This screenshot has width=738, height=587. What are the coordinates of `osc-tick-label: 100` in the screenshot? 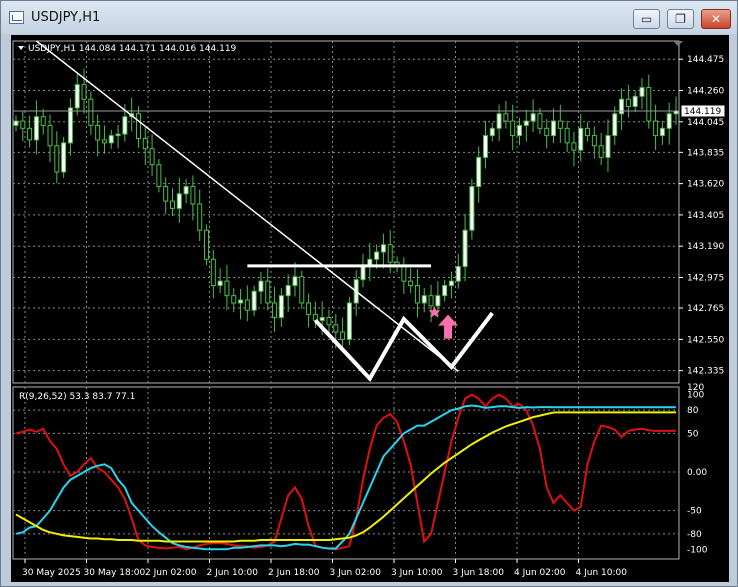 It's located at (695, 396).